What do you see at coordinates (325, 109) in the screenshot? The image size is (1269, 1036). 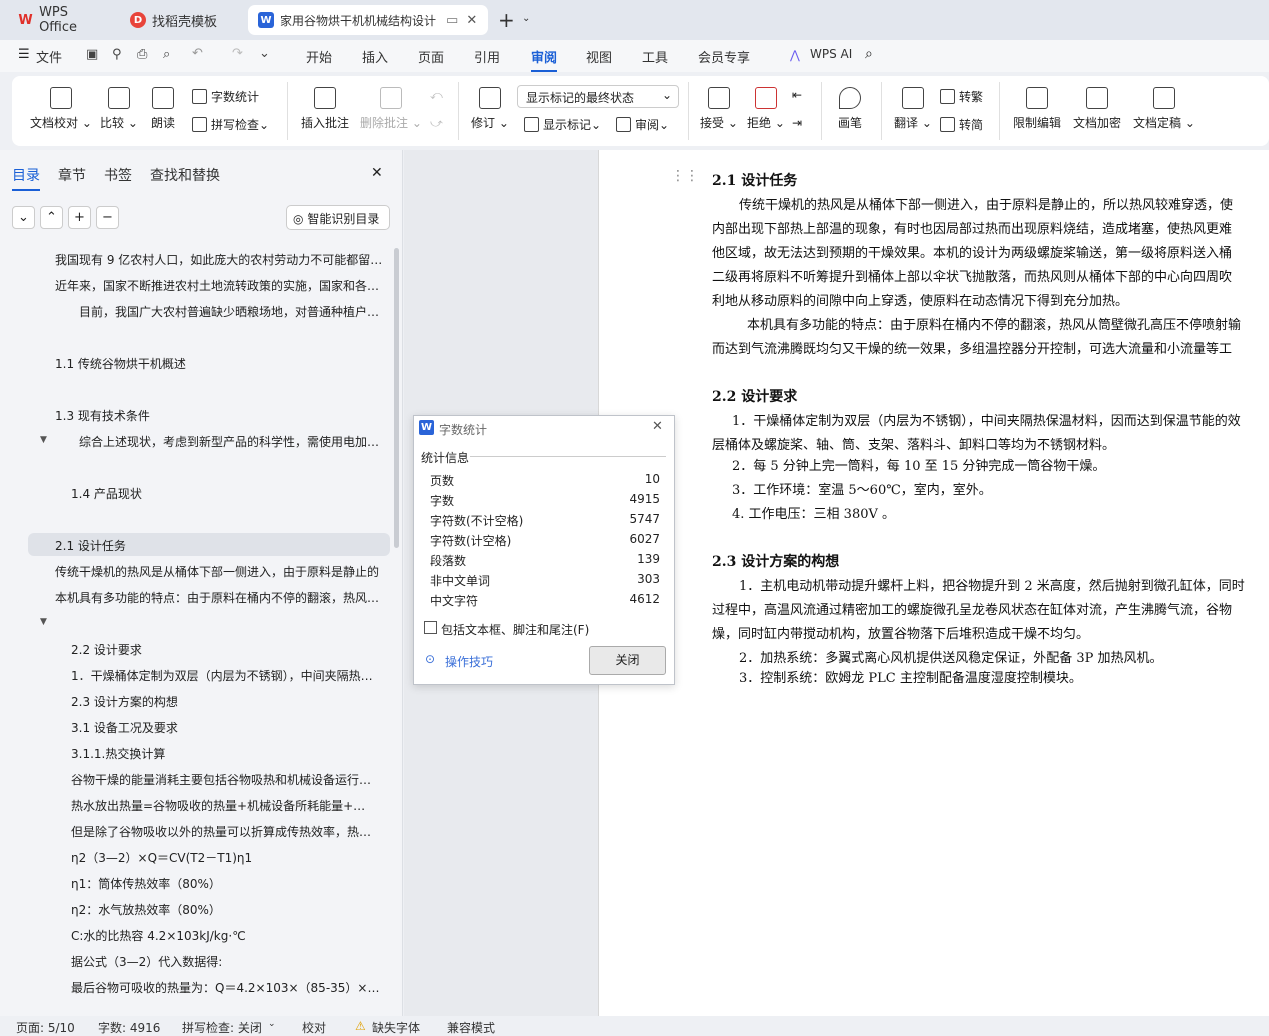 I see `insert-comment-button: 插入批注` at bounding box center [325, 109].